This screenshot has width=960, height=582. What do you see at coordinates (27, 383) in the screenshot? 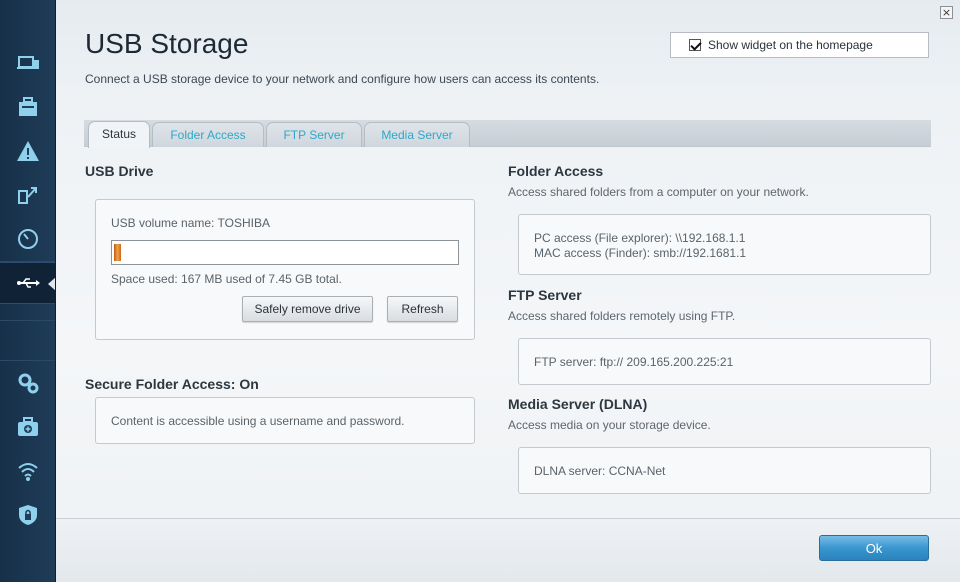
I see `gears-icon` at bounding box center [27, 383].